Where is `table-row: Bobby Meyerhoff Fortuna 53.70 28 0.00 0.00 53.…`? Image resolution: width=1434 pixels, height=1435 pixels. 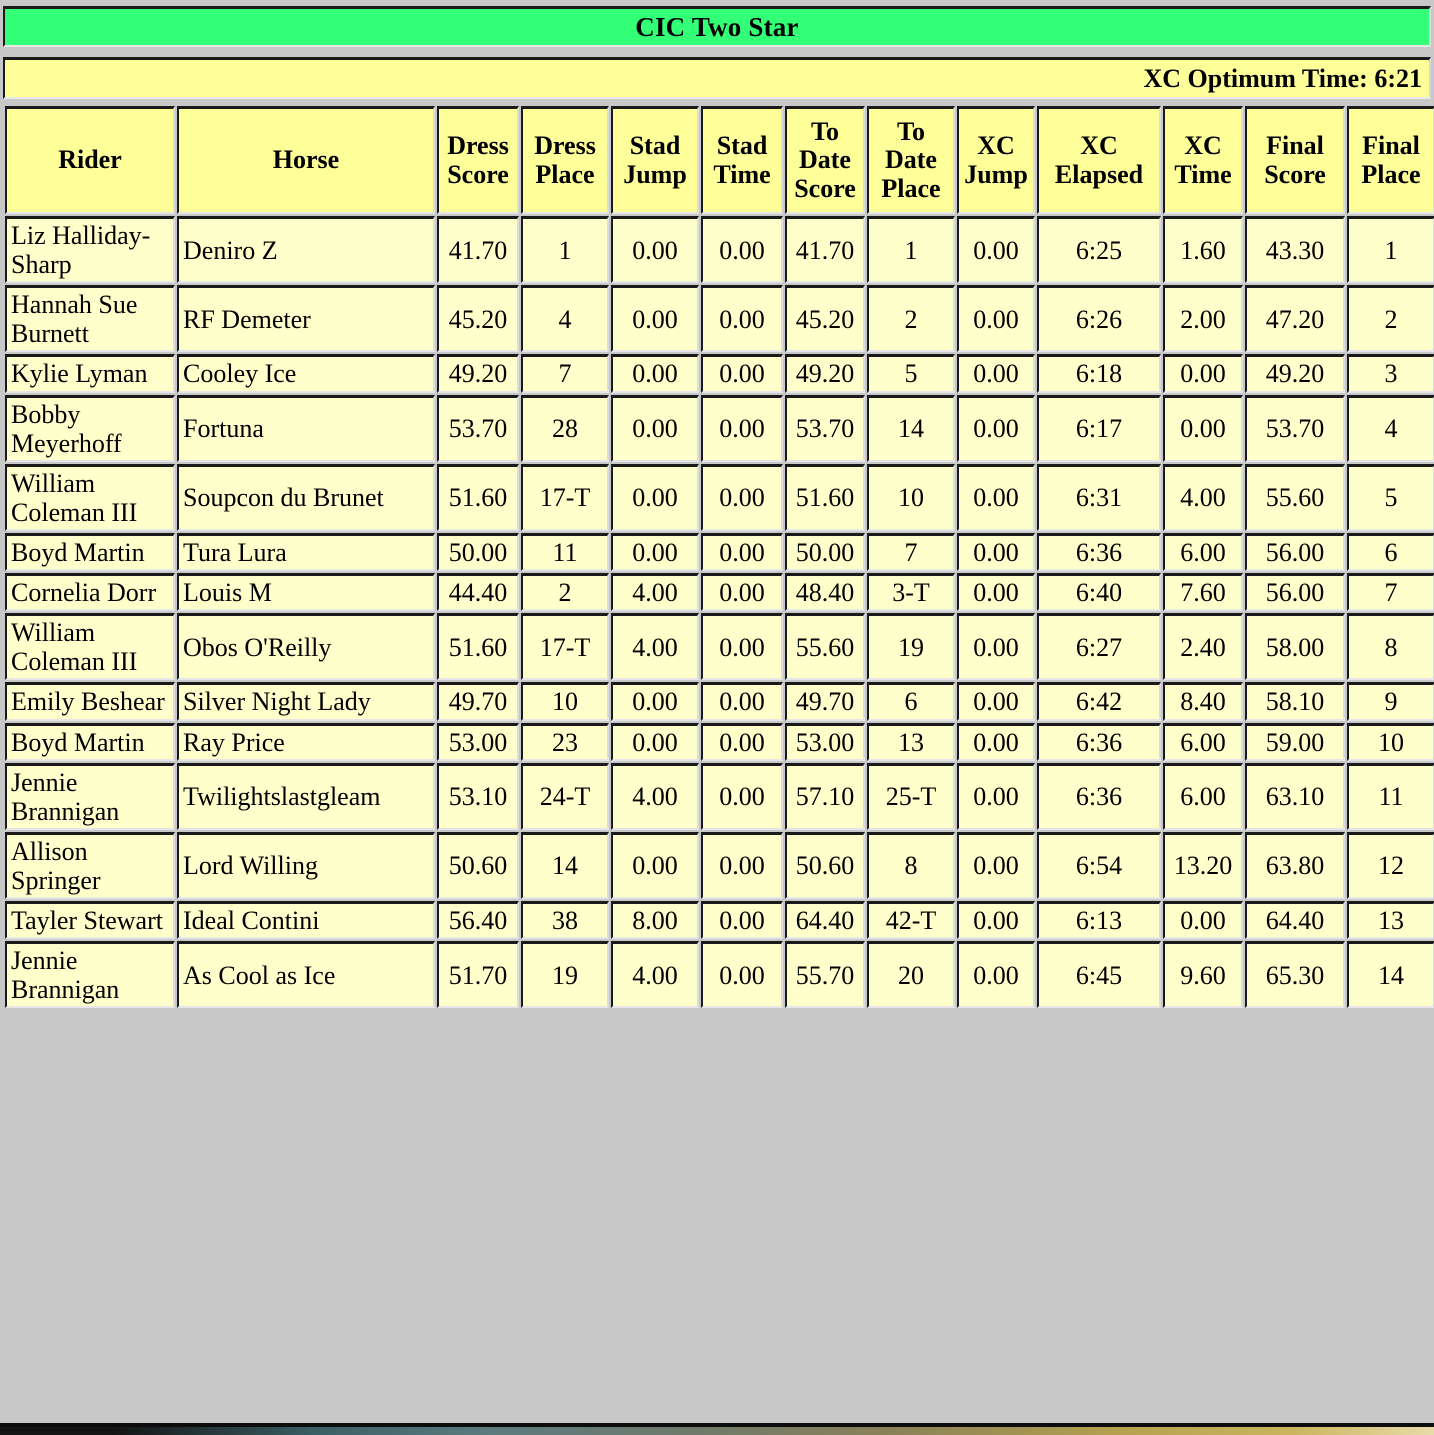 table-row: Bobby Meyerhoff Fortuna 53.70 28 0.00 0.00 53.… is located at coordinates (719, 428).